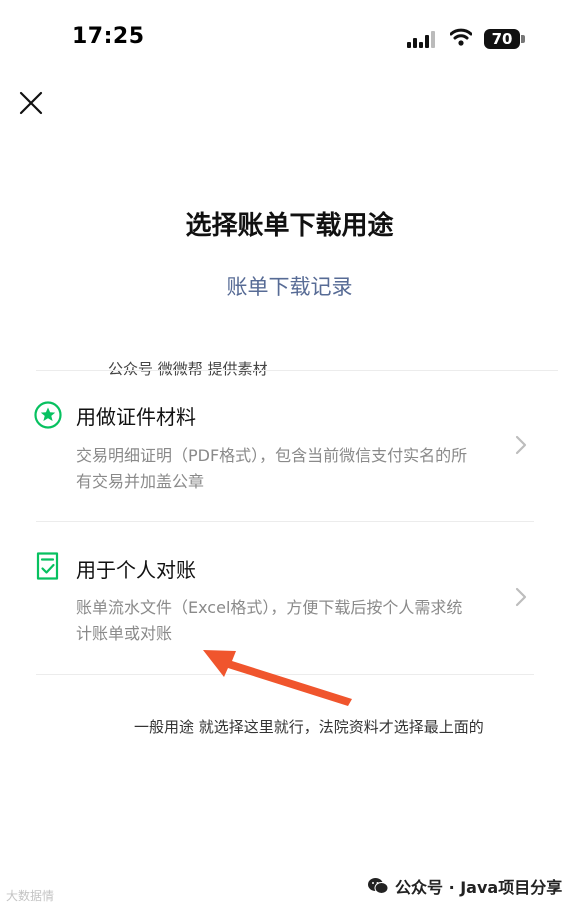 This screenshot has height=909, width=579. What do you see at coordinates (289, 226) in the screenshot?
I see `page-title: 选择账单下载用途` at bounding box center [289, 226].